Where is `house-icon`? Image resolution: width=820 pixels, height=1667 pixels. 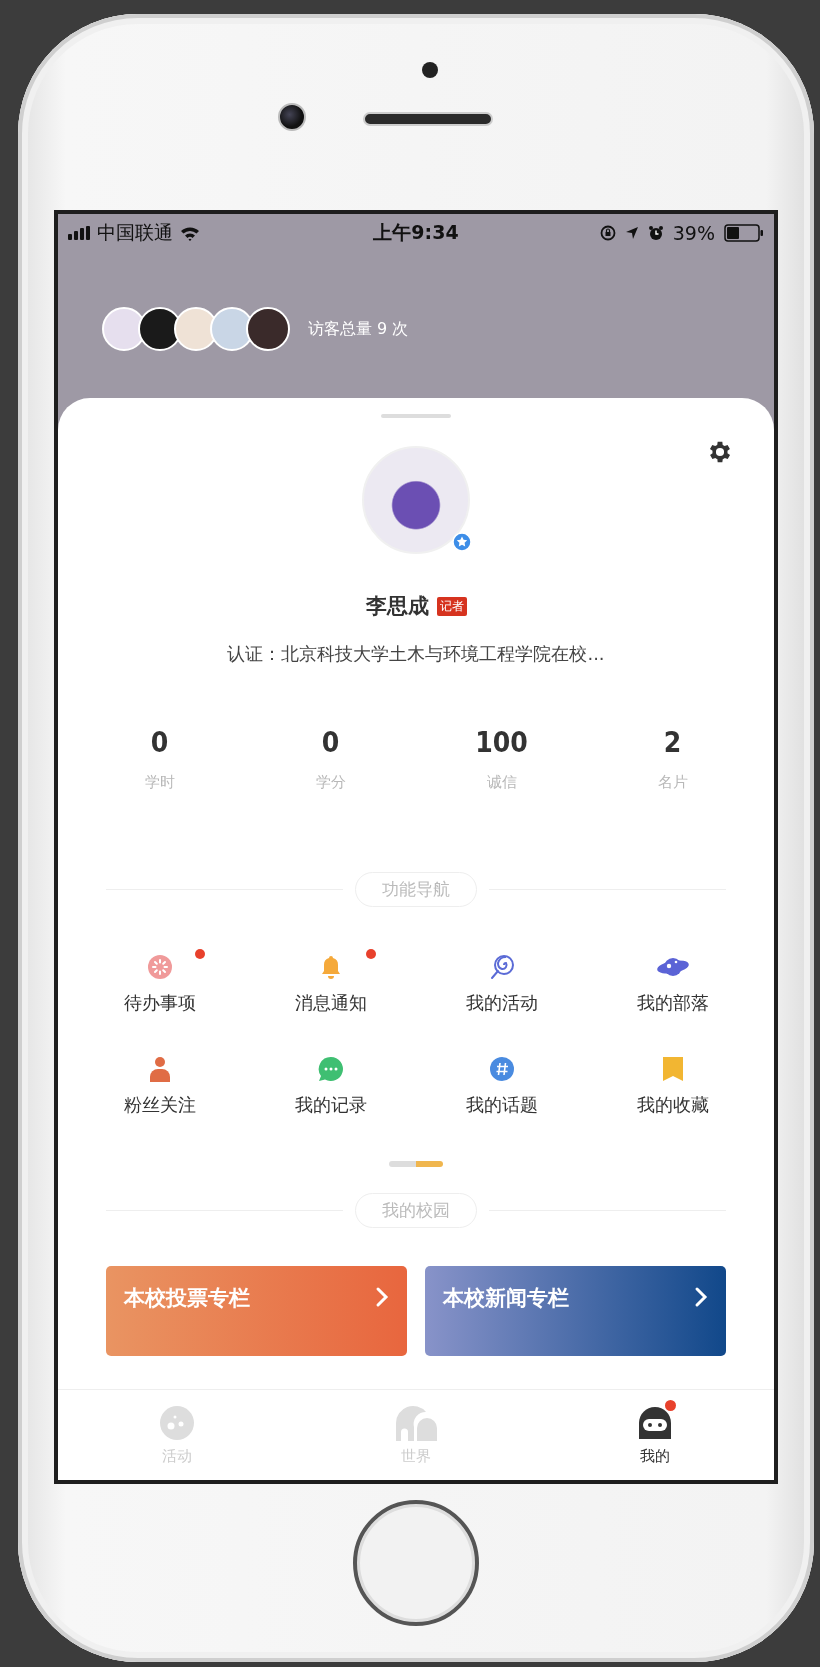
house-icon is located at coordinates (416, 1422).